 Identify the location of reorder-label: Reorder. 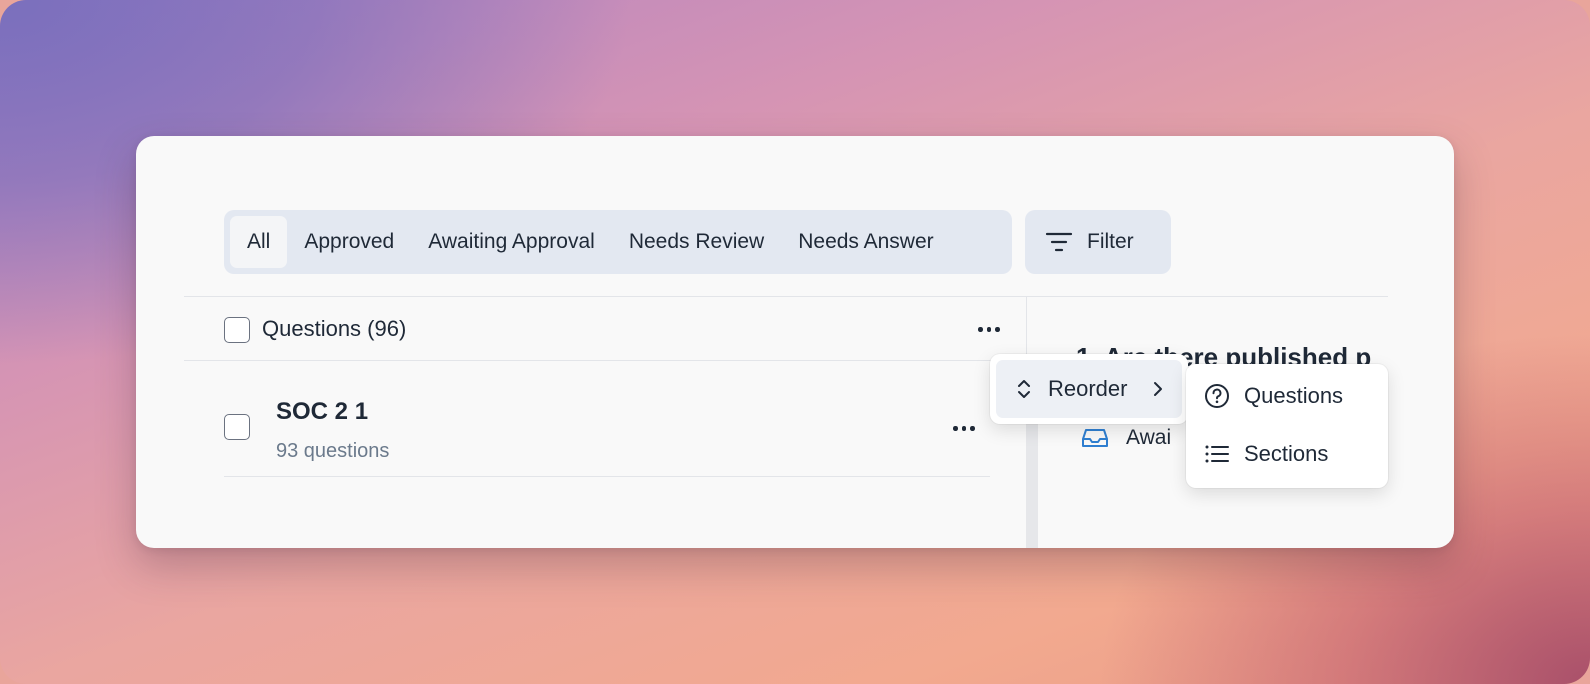
(1088, 388).